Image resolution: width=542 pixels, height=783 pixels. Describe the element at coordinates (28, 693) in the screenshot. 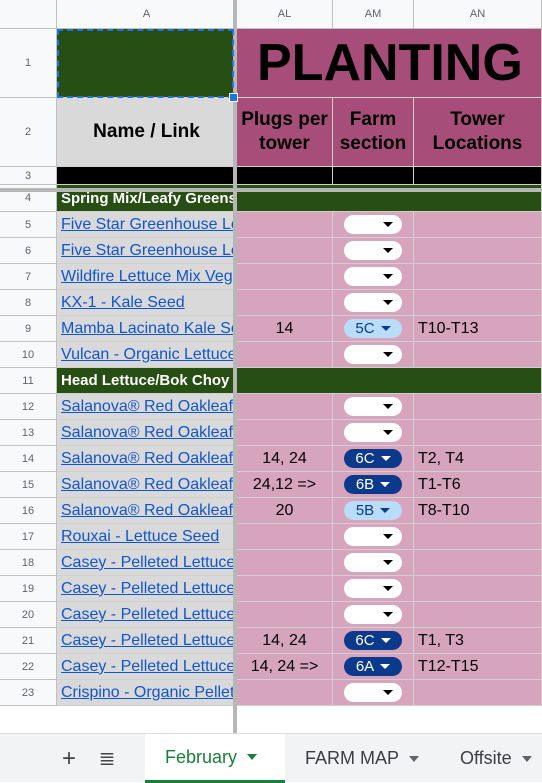

I see `row-header: 23` at that location.